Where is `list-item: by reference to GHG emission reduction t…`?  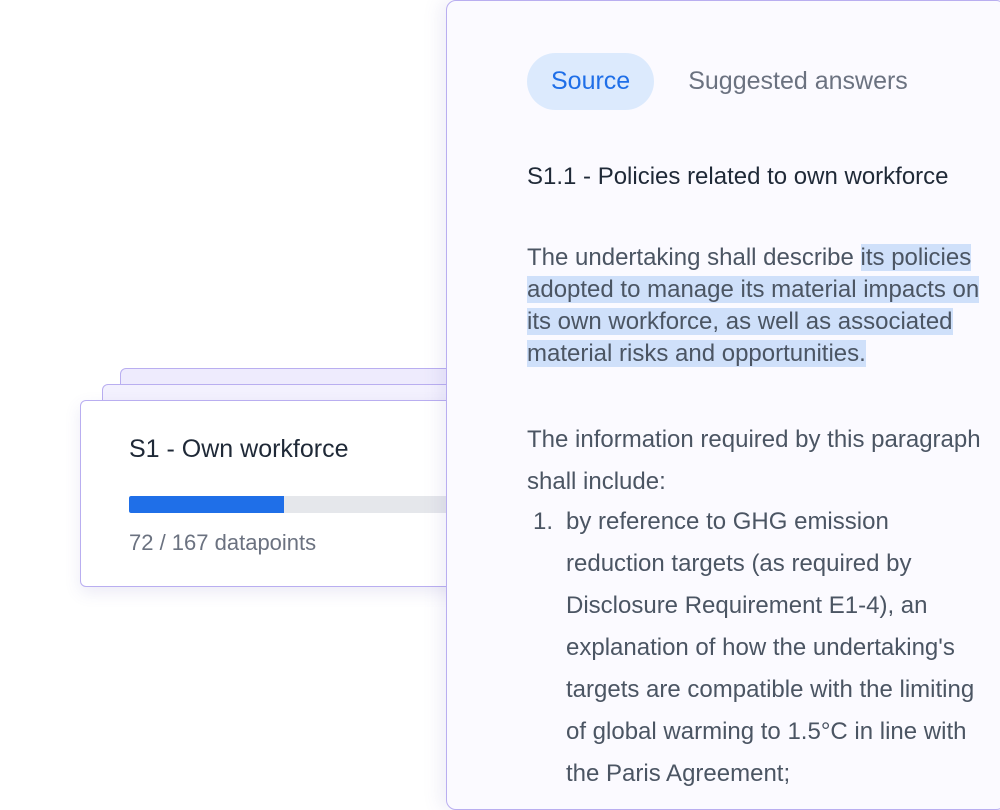
list-item: by reference to GHG emission reduction t… is located at coordinates (770, 648).